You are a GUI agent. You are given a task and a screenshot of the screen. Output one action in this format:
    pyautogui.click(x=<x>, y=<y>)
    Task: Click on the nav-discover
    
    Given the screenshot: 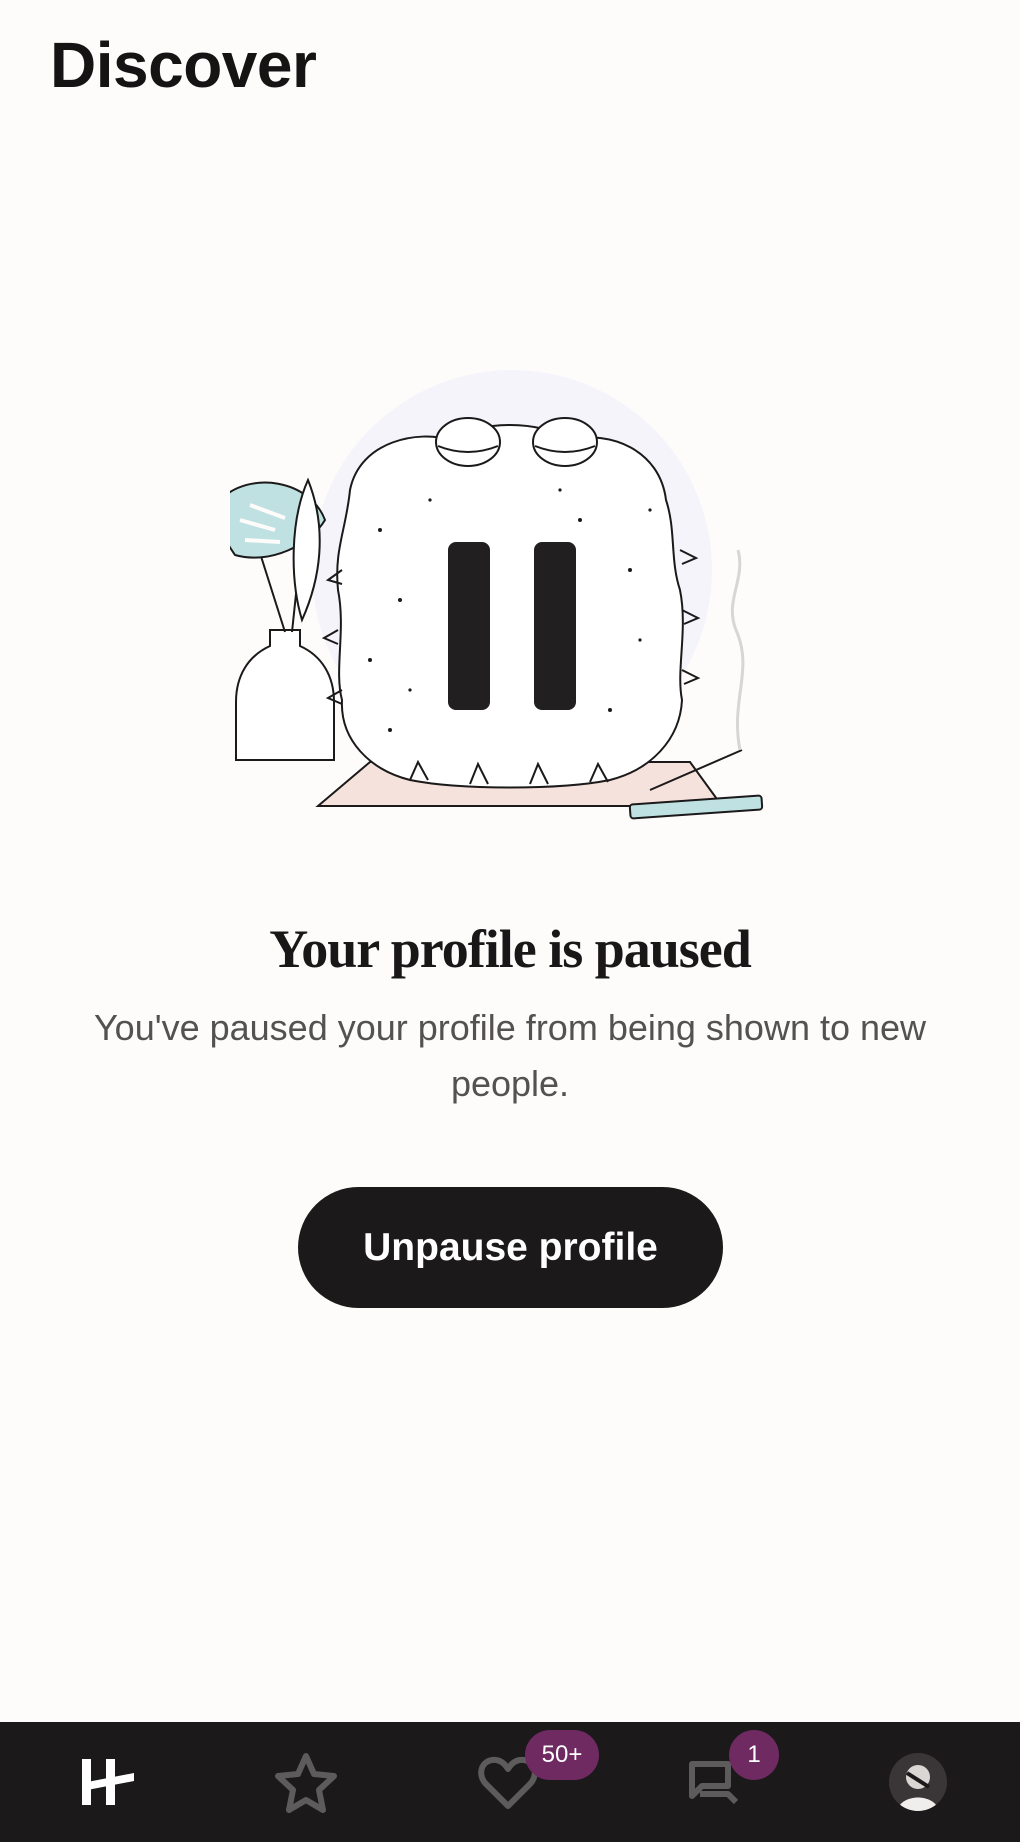 What is the action you would take?
    pyautogui.click(x=108, y=1782)
    